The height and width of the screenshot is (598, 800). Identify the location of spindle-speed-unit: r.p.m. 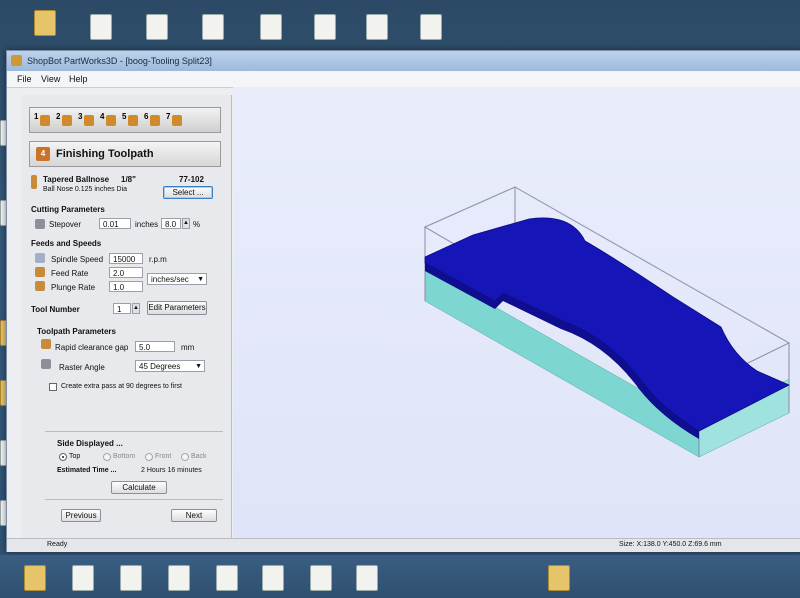
(158, 259).